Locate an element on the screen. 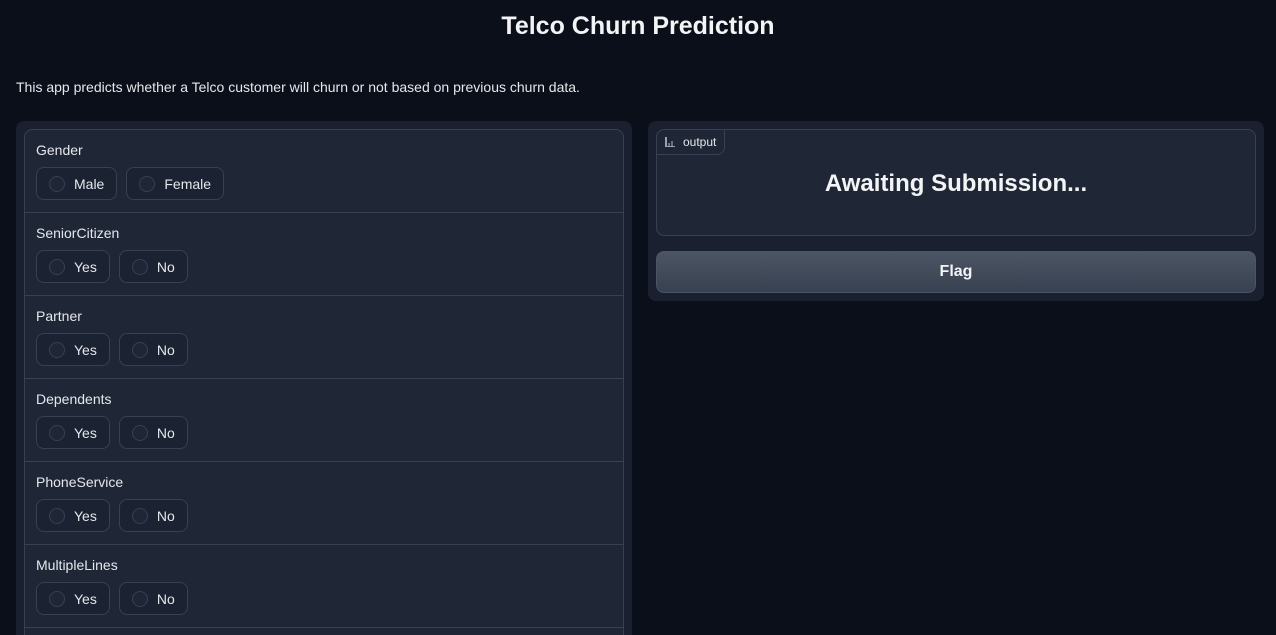  partner-field: Partner Yes No is located at coordinates (324, 337).